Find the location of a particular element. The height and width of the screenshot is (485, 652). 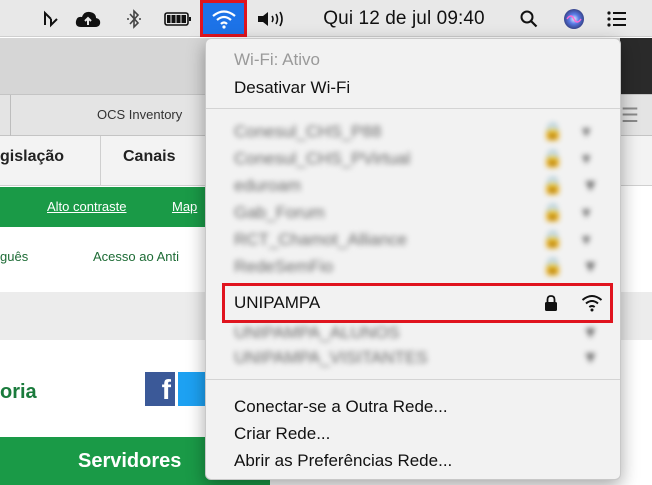

network-name: Gab_Forum is located at coordinates (279, 212).